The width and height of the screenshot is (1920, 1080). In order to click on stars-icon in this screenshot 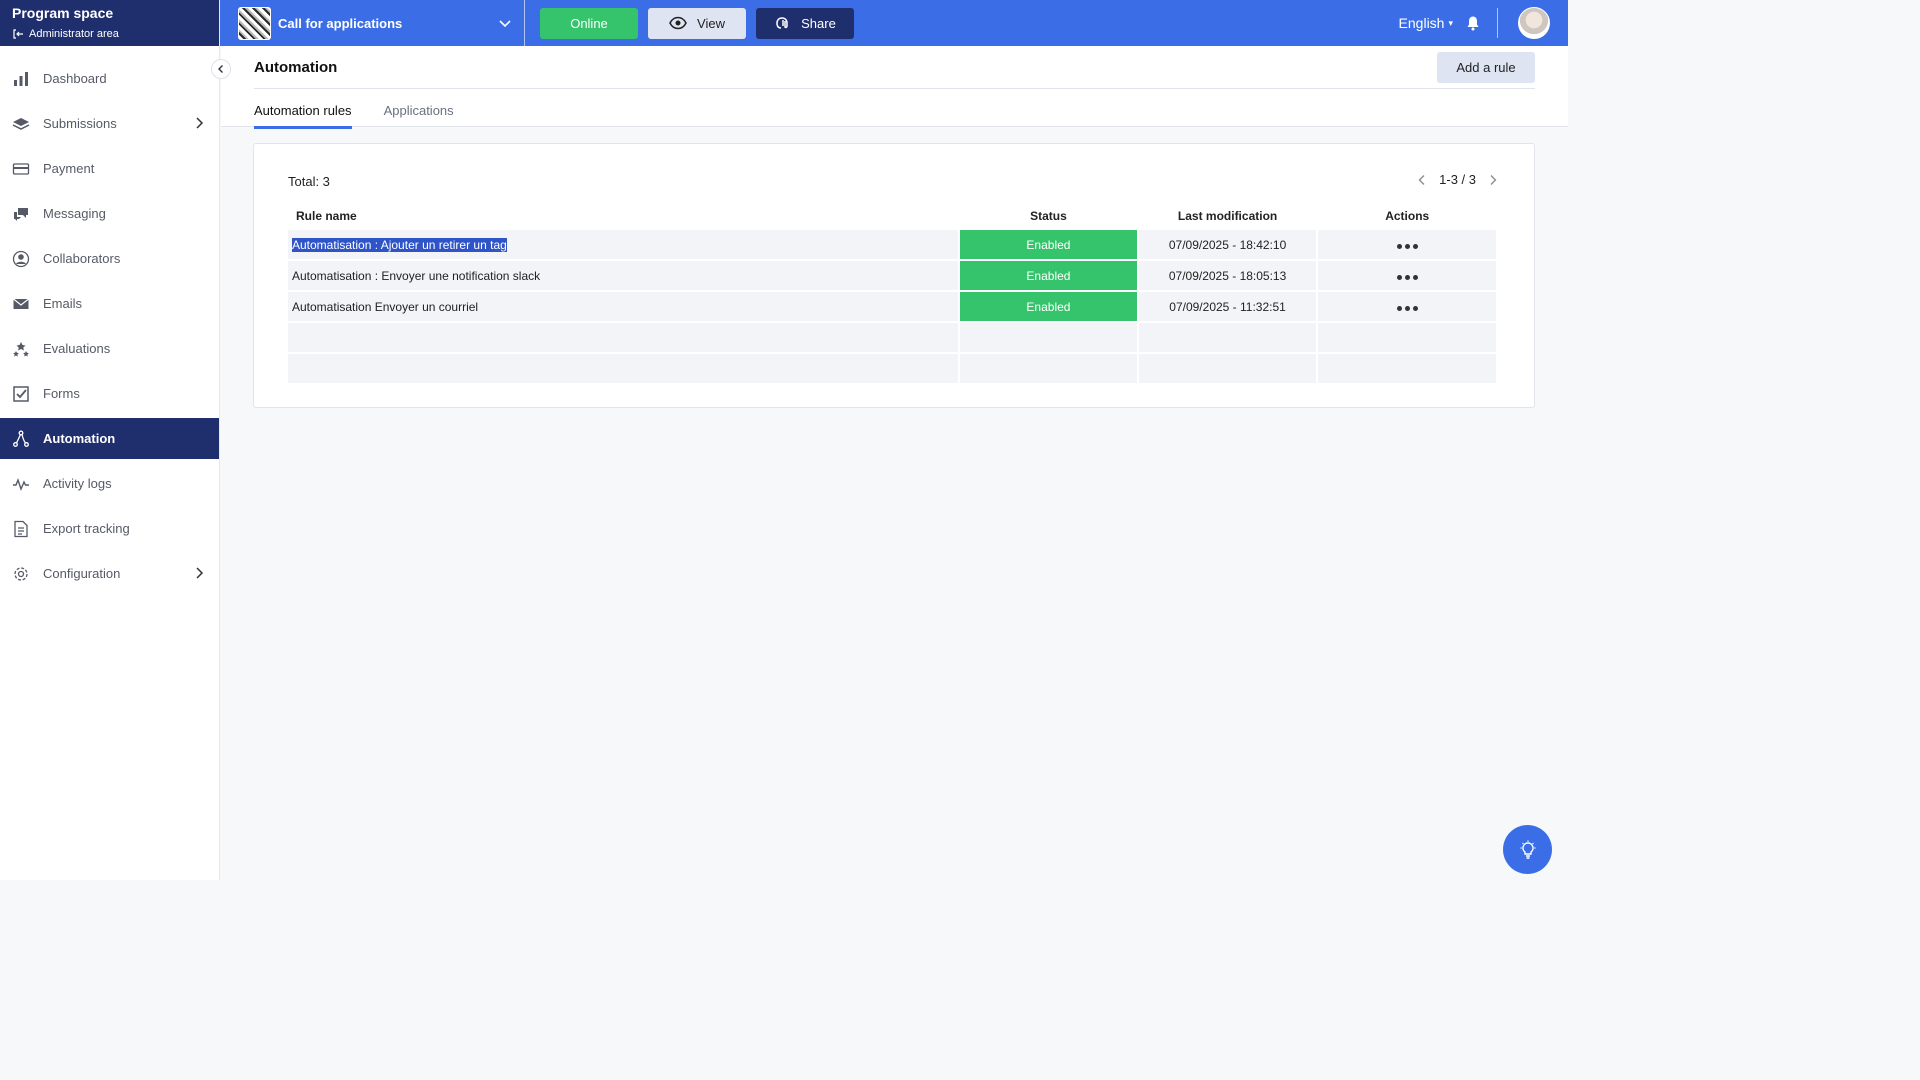, I will do `click(21, 349)`.